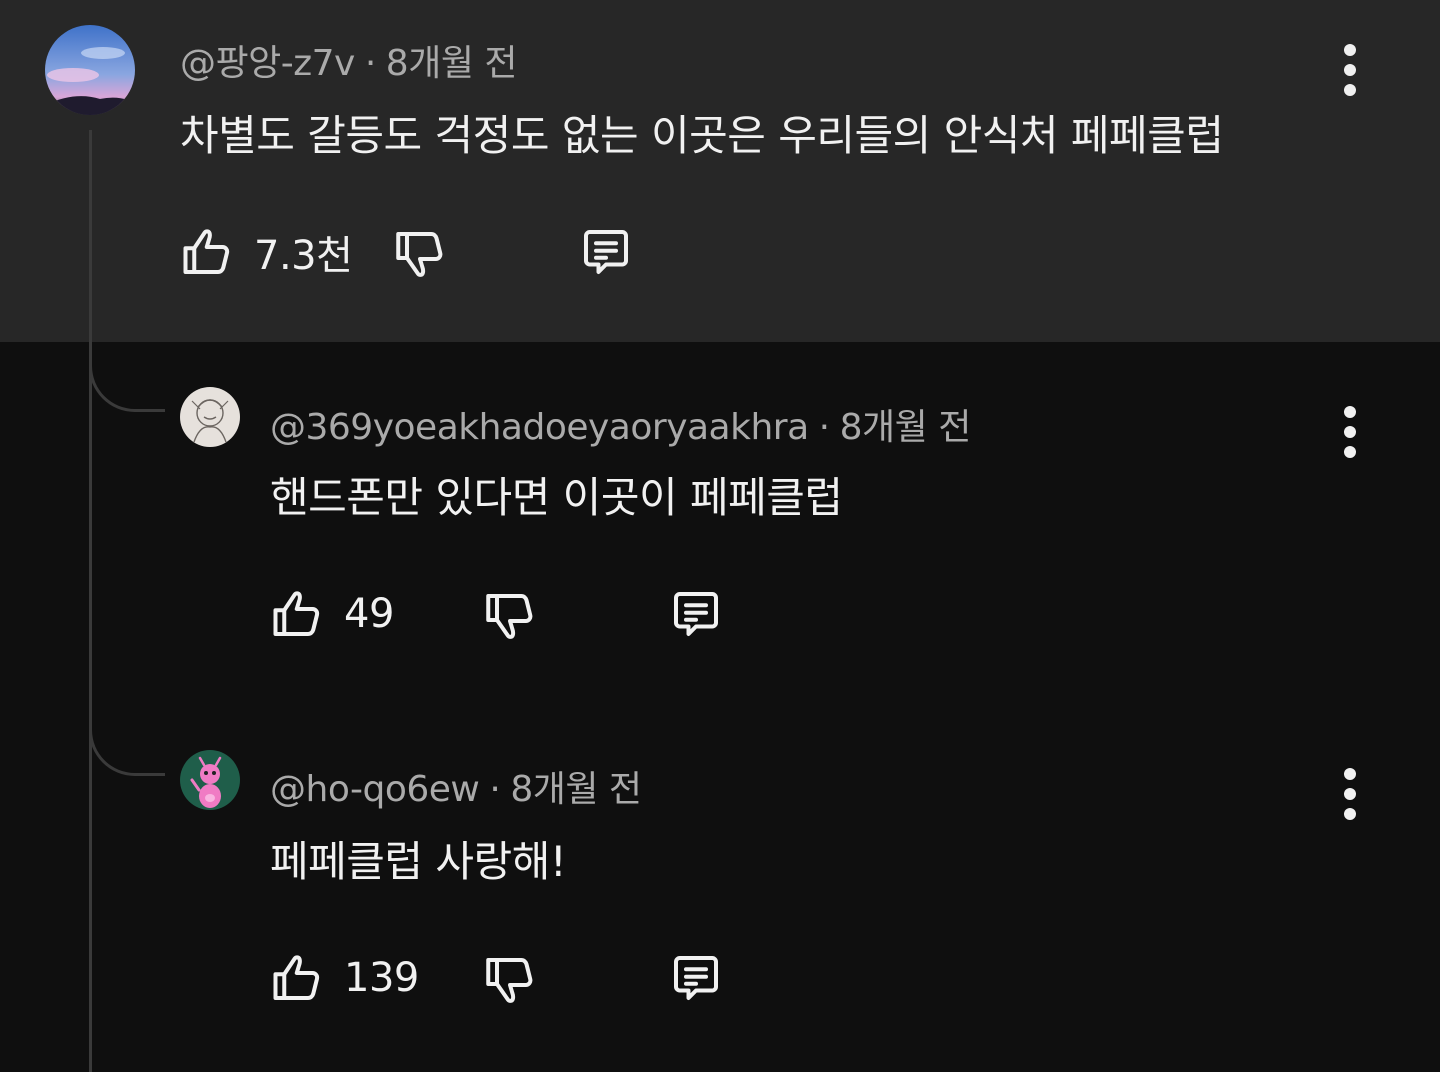  I want to click on like-button: 139, so click(343, 978).